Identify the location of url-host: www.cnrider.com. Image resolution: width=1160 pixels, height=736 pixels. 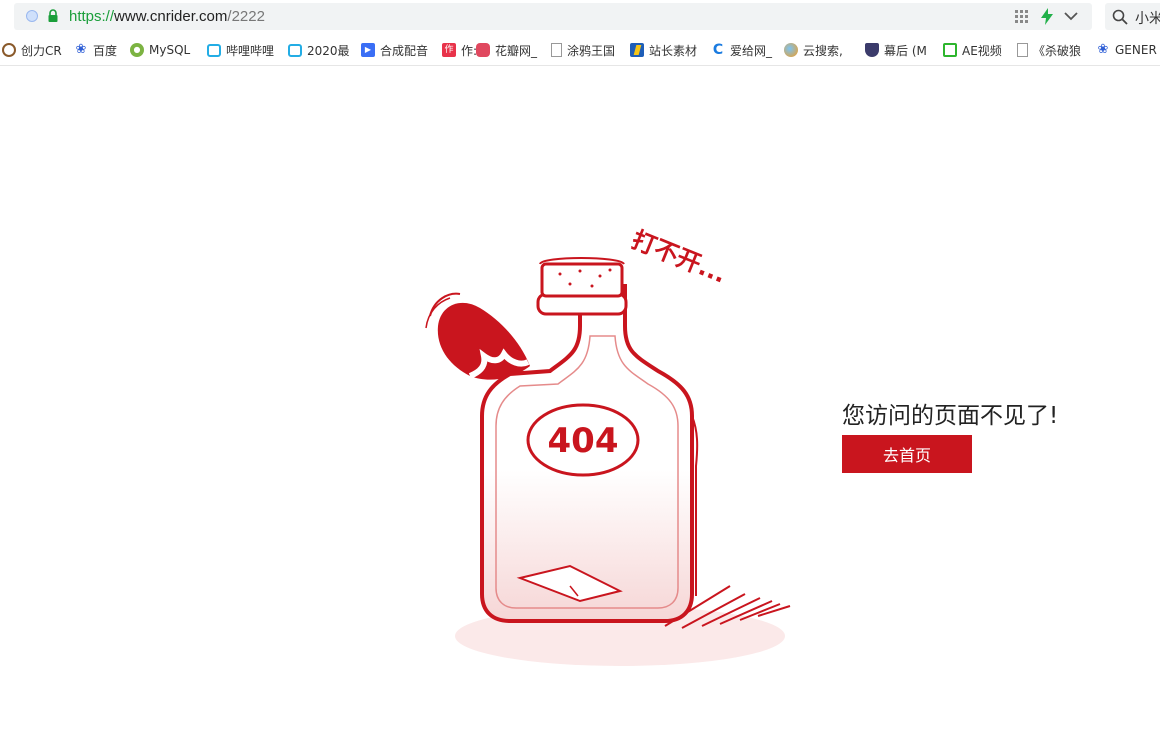
(171, 16).